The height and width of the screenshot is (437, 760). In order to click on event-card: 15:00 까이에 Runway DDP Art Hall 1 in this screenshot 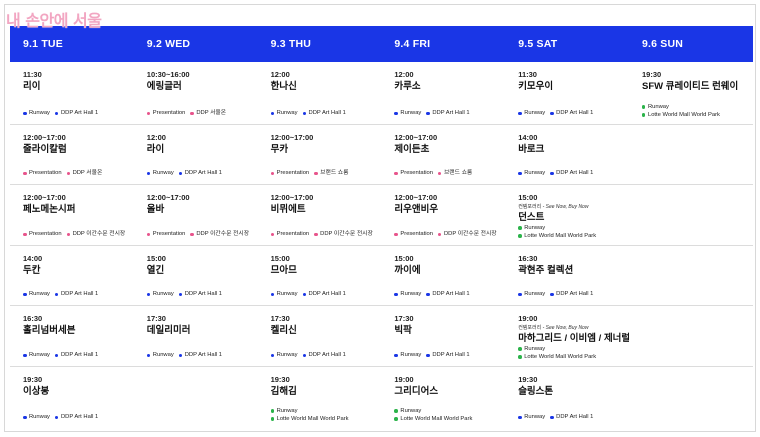, I will do `click(443, 275)`.